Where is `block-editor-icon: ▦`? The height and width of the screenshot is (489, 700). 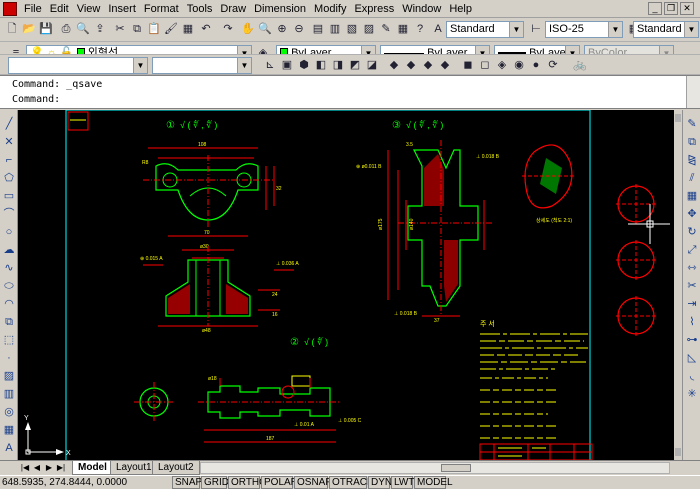
block-editor-icon: ▦ is located at coordinates (188, 29).